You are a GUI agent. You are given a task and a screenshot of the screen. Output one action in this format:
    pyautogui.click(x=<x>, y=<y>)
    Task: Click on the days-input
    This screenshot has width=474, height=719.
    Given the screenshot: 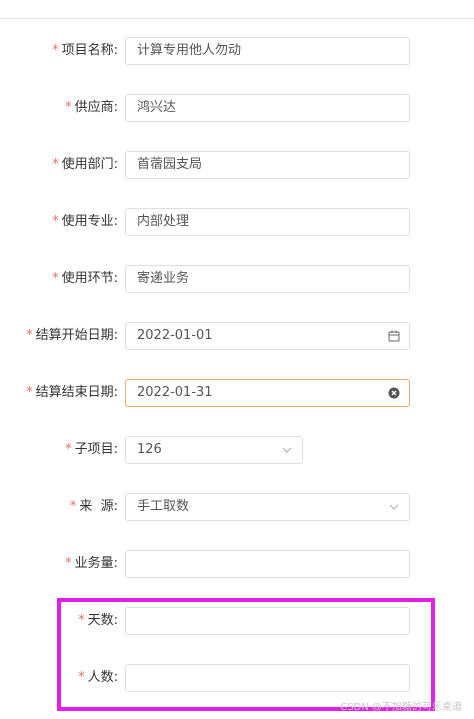 What is the action you would take?
    pyautogui.click(x=267, y=621)
    